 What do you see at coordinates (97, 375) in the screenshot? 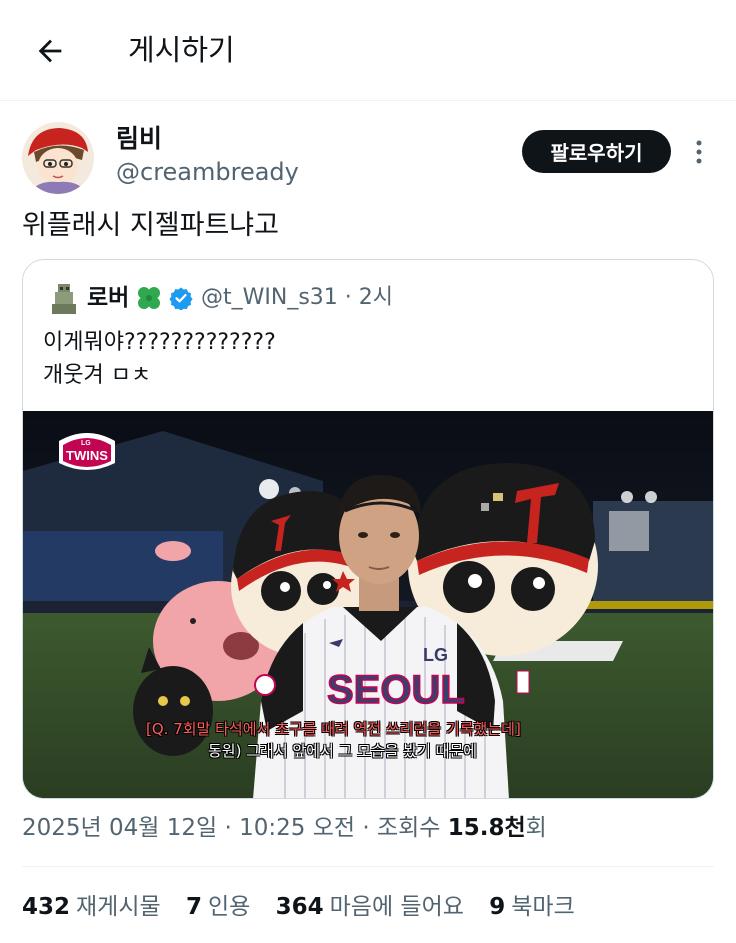
I see `quote-text-line-2: 개웃겨 ㅁㅊ` at bounding box center [97, 375].